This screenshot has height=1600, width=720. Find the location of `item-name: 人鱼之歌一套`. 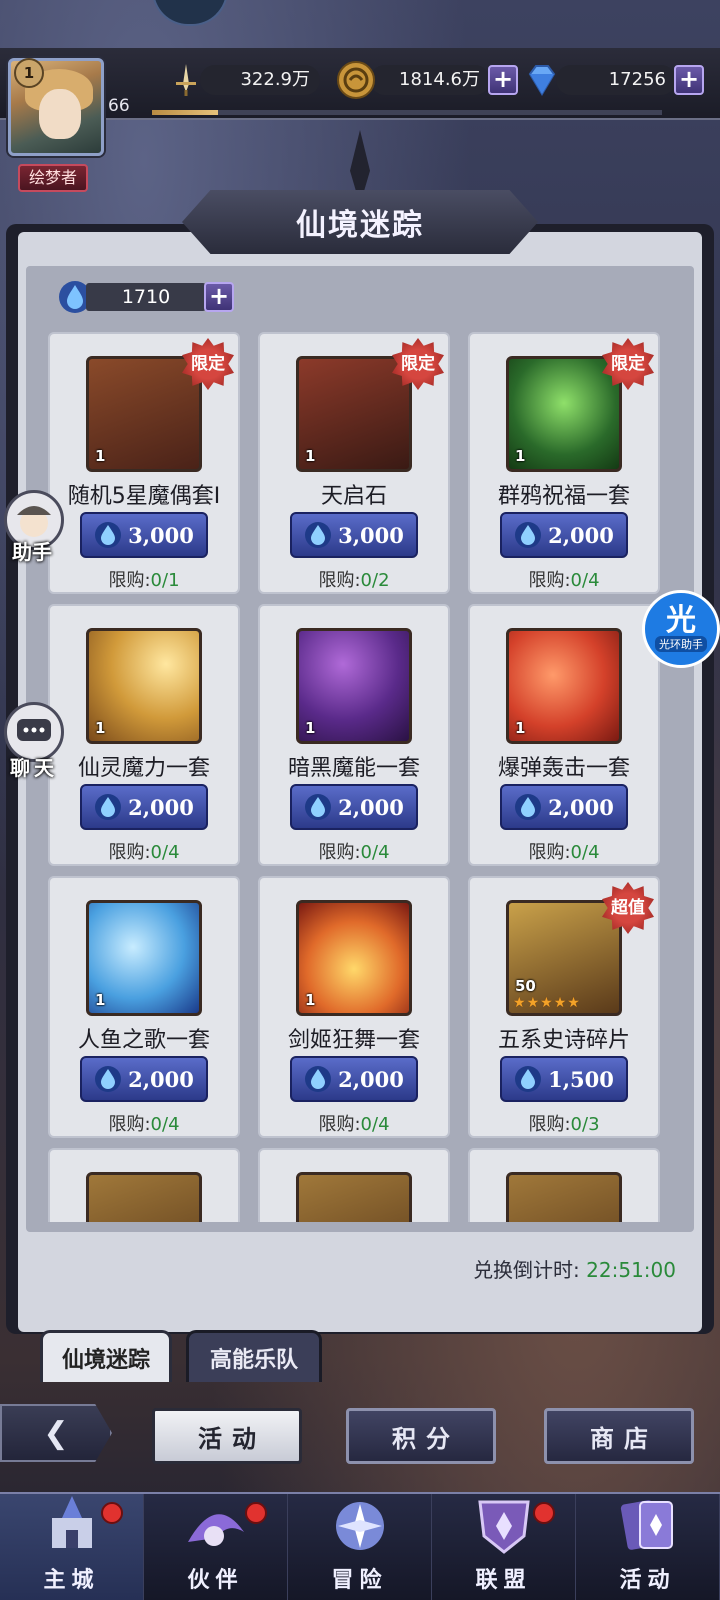

item-name: 人鱼之歌一套 is located at coordinates (143, 1040).